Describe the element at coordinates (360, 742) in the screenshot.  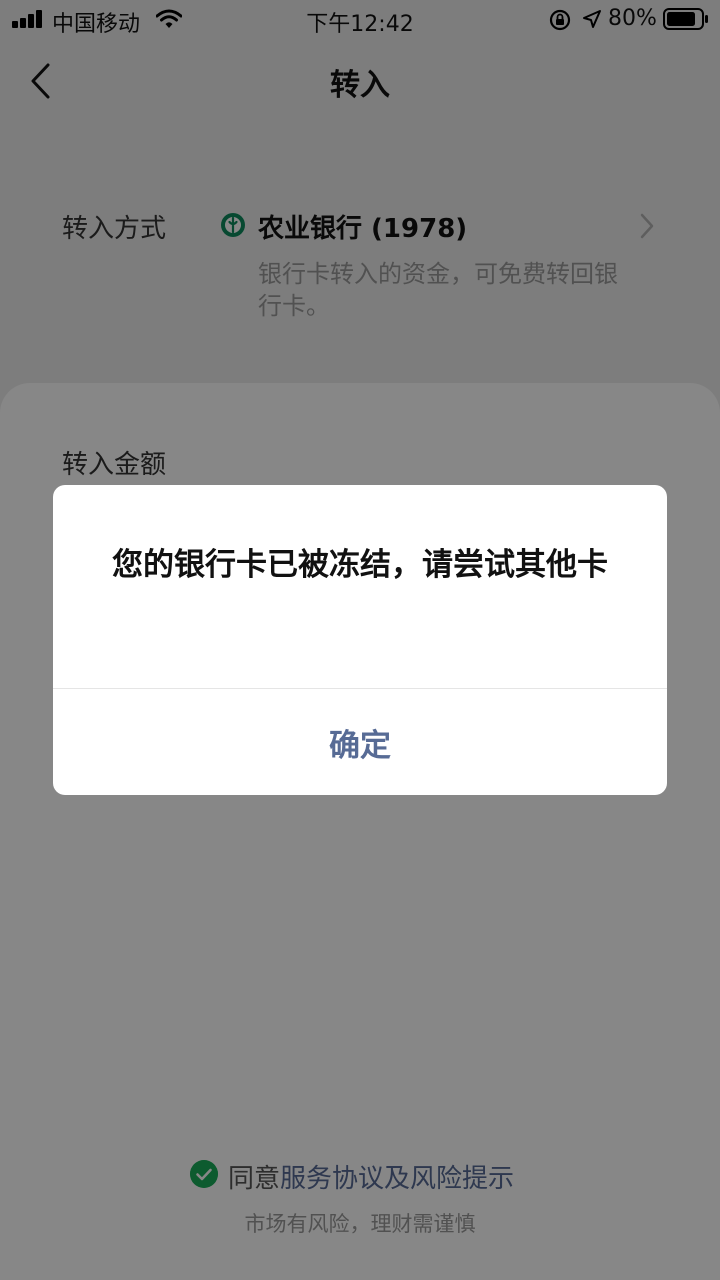
I see `confirm-button: 确定` at that location.